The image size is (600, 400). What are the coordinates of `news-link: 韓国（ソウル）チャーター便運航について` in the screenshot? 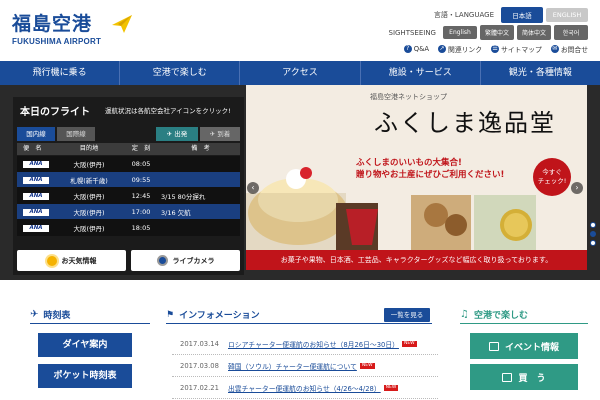 It's located at (292, 366).